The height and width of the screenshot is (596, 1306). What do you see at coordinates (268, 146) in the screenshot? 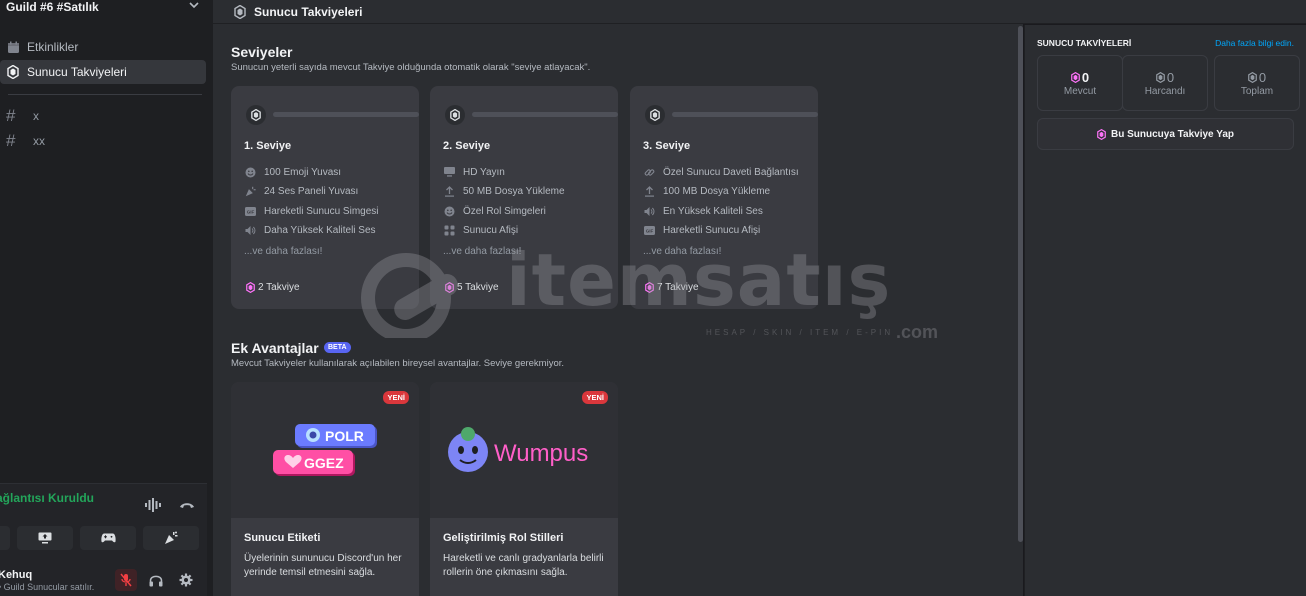
I see `tier-name: 1. Seviye` at bounding box center [268, 146].